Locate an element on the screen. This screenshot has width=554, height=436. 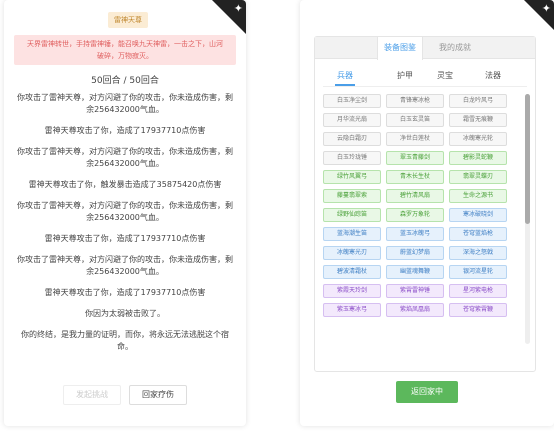
item-row: 紫玉寒冰弓 紫焰凤凰扇 苍穹紫霄鞭 is located at coordinates (421, 310).